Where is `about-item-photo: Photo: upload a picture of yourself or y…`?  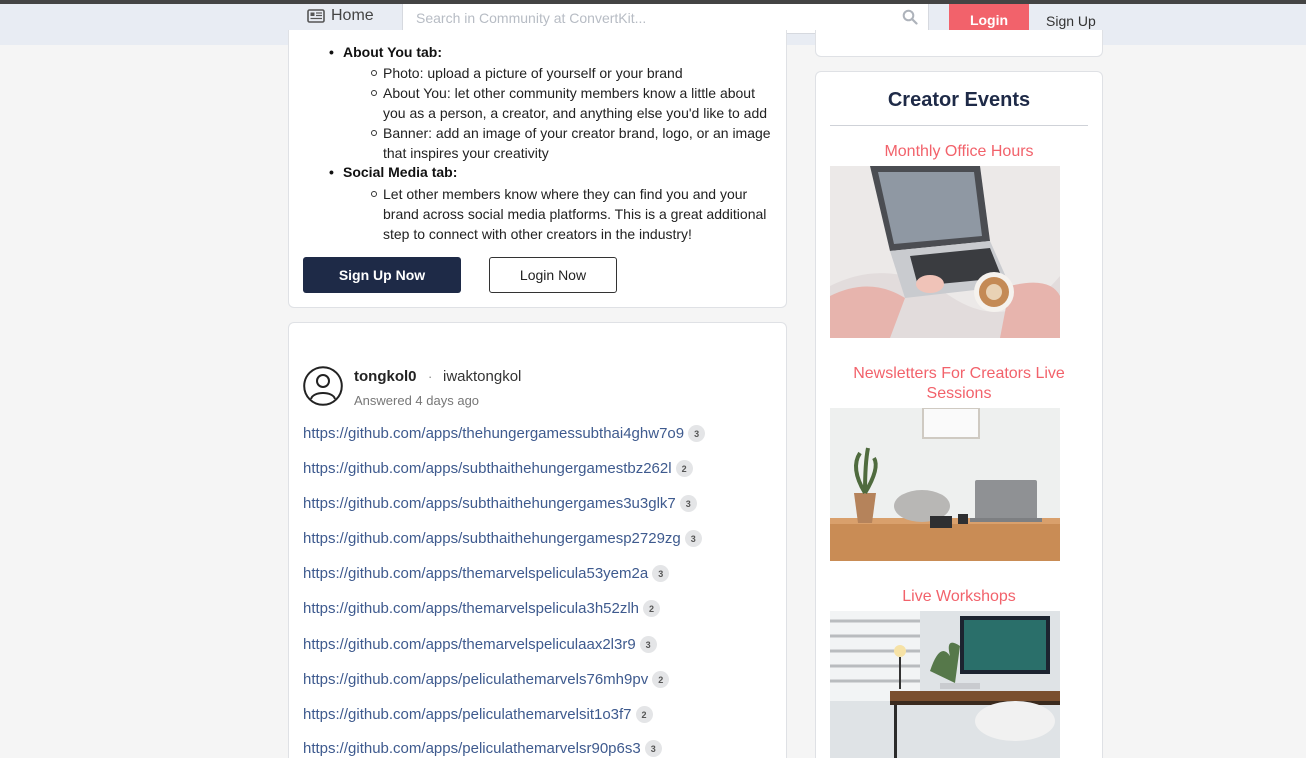 about-item-photo: Photo: upload a picture of yourself or y… is located at coordinates (575, 73).